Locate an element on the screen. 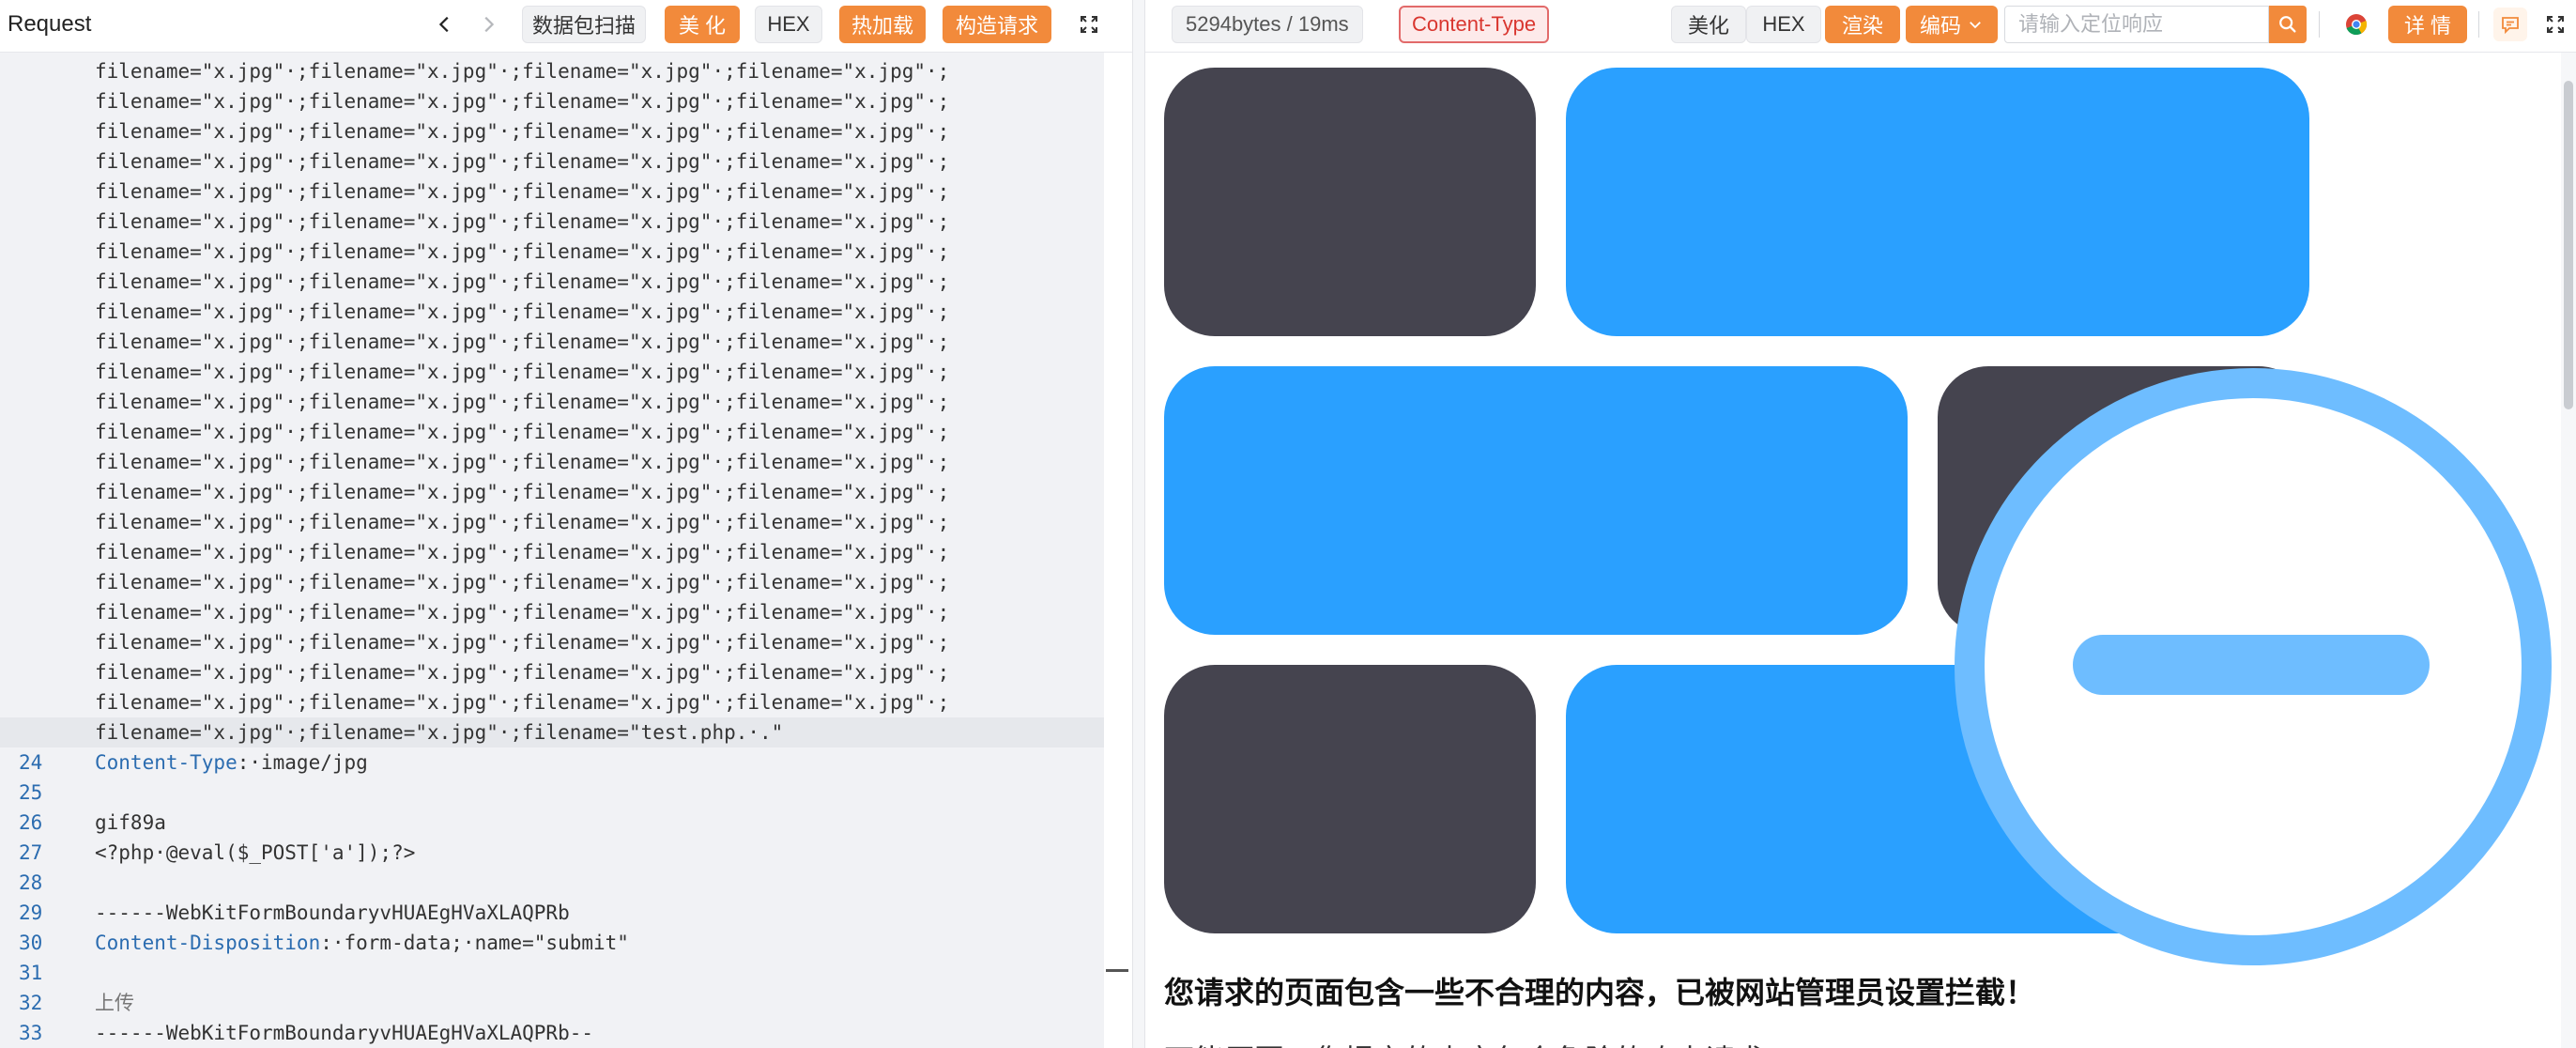  back-button is located at coordinates (445, 24).